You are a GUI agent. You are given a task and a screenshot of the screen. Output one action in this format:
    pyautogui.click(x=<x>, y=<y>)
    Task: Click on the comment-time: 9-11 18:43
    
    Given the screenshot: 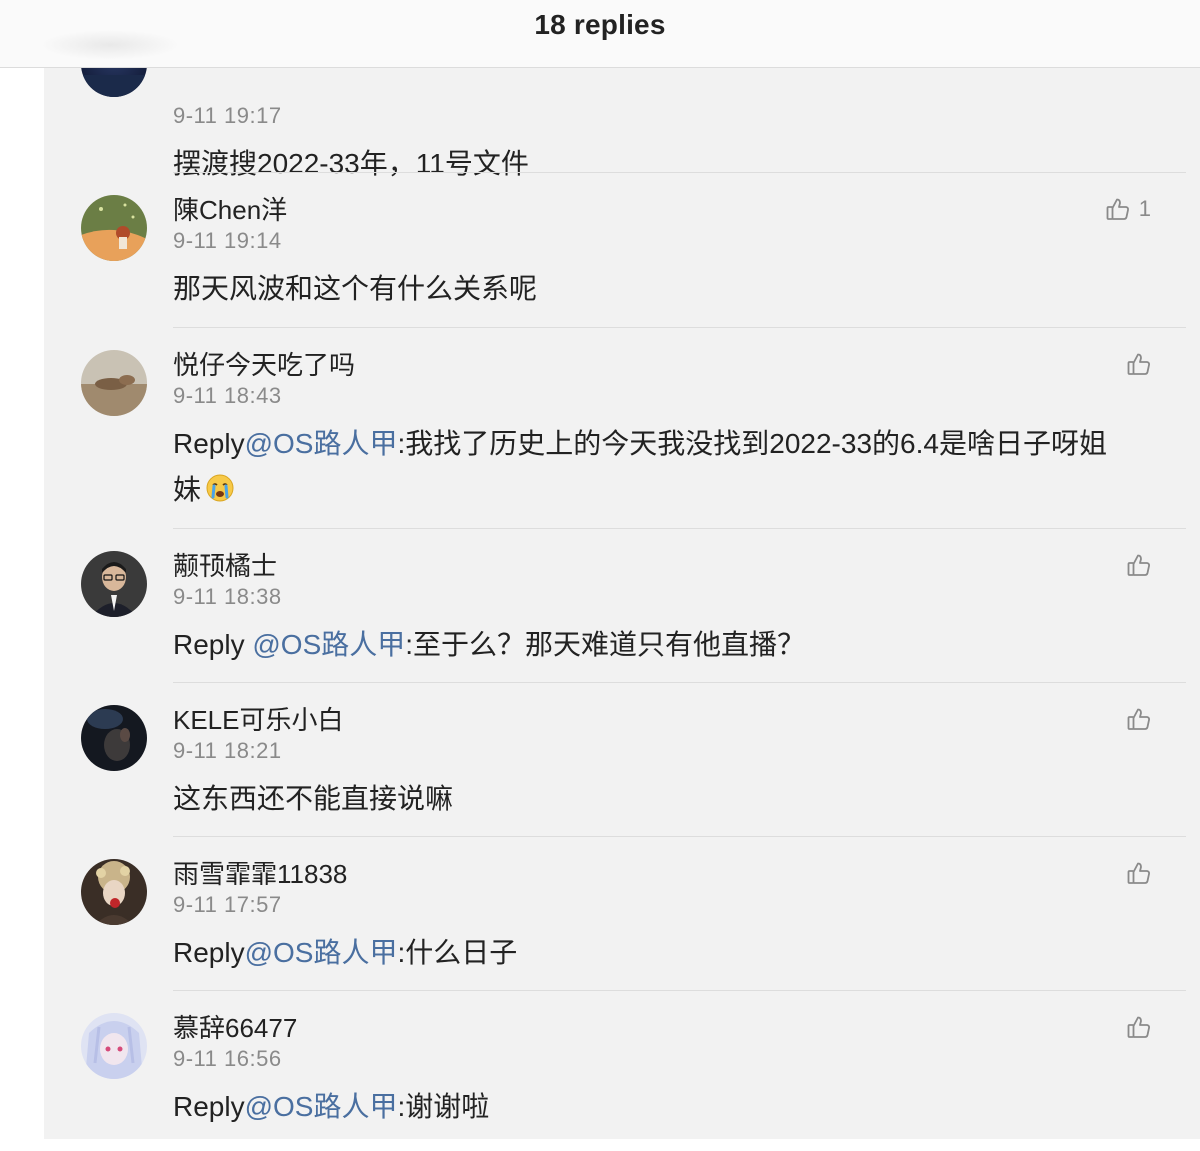 What is the action you would take?
    pyautogui.click(x=227, y=395)
    